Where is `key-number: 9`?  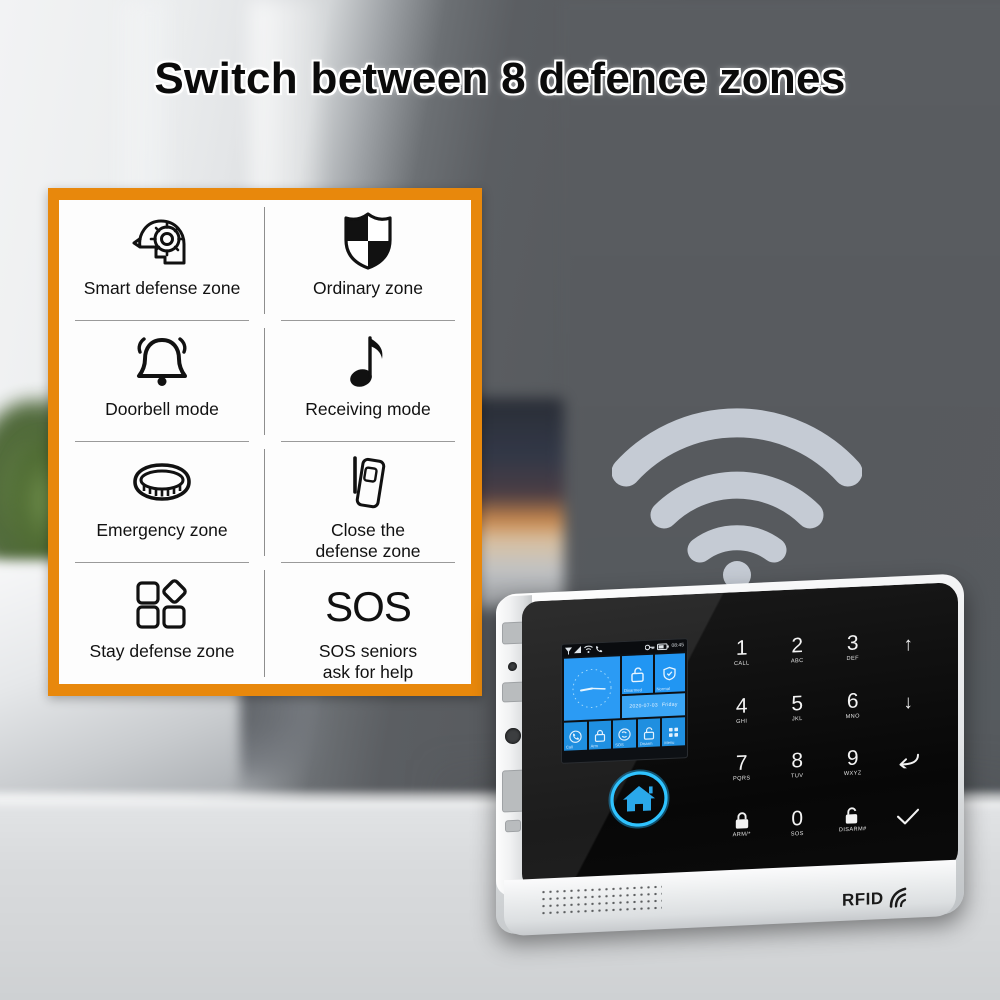
key-number: 9 is located at coordinates (852, 758).